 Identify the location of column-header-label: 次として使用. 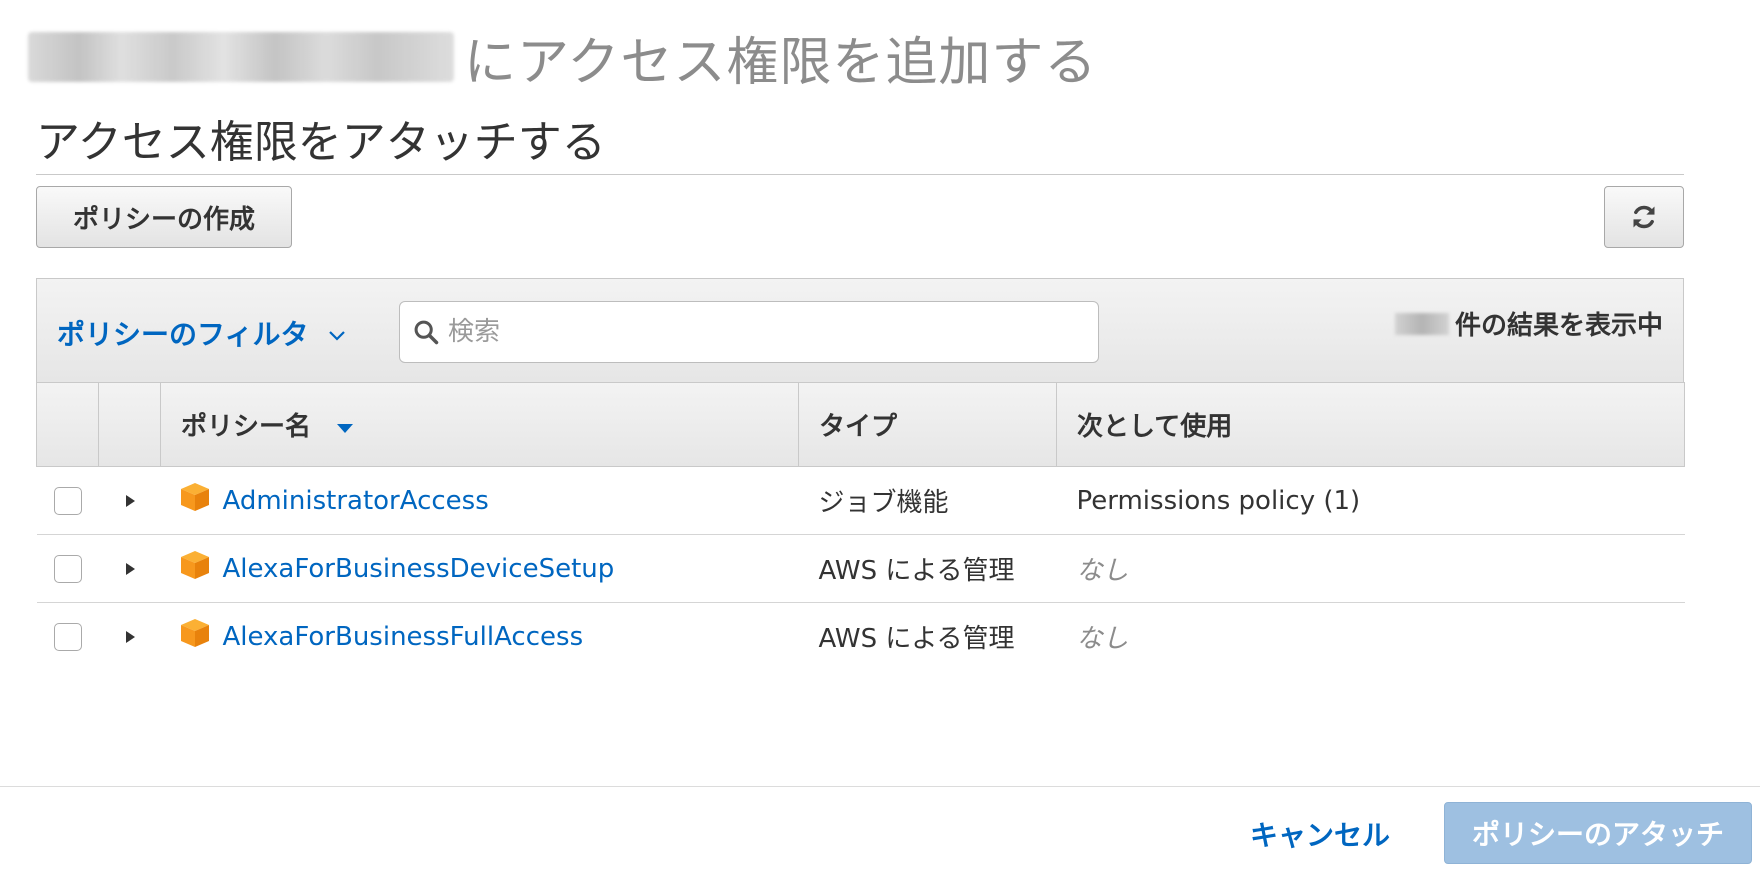
(1155, 427).